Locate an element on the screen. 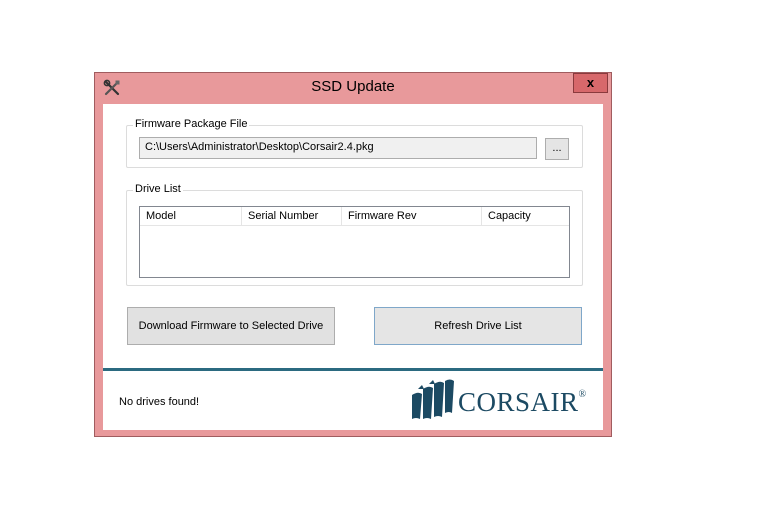 The image size is (783, 530). corsair-logo: CORSAIR® is located at coordinates (502, 401).